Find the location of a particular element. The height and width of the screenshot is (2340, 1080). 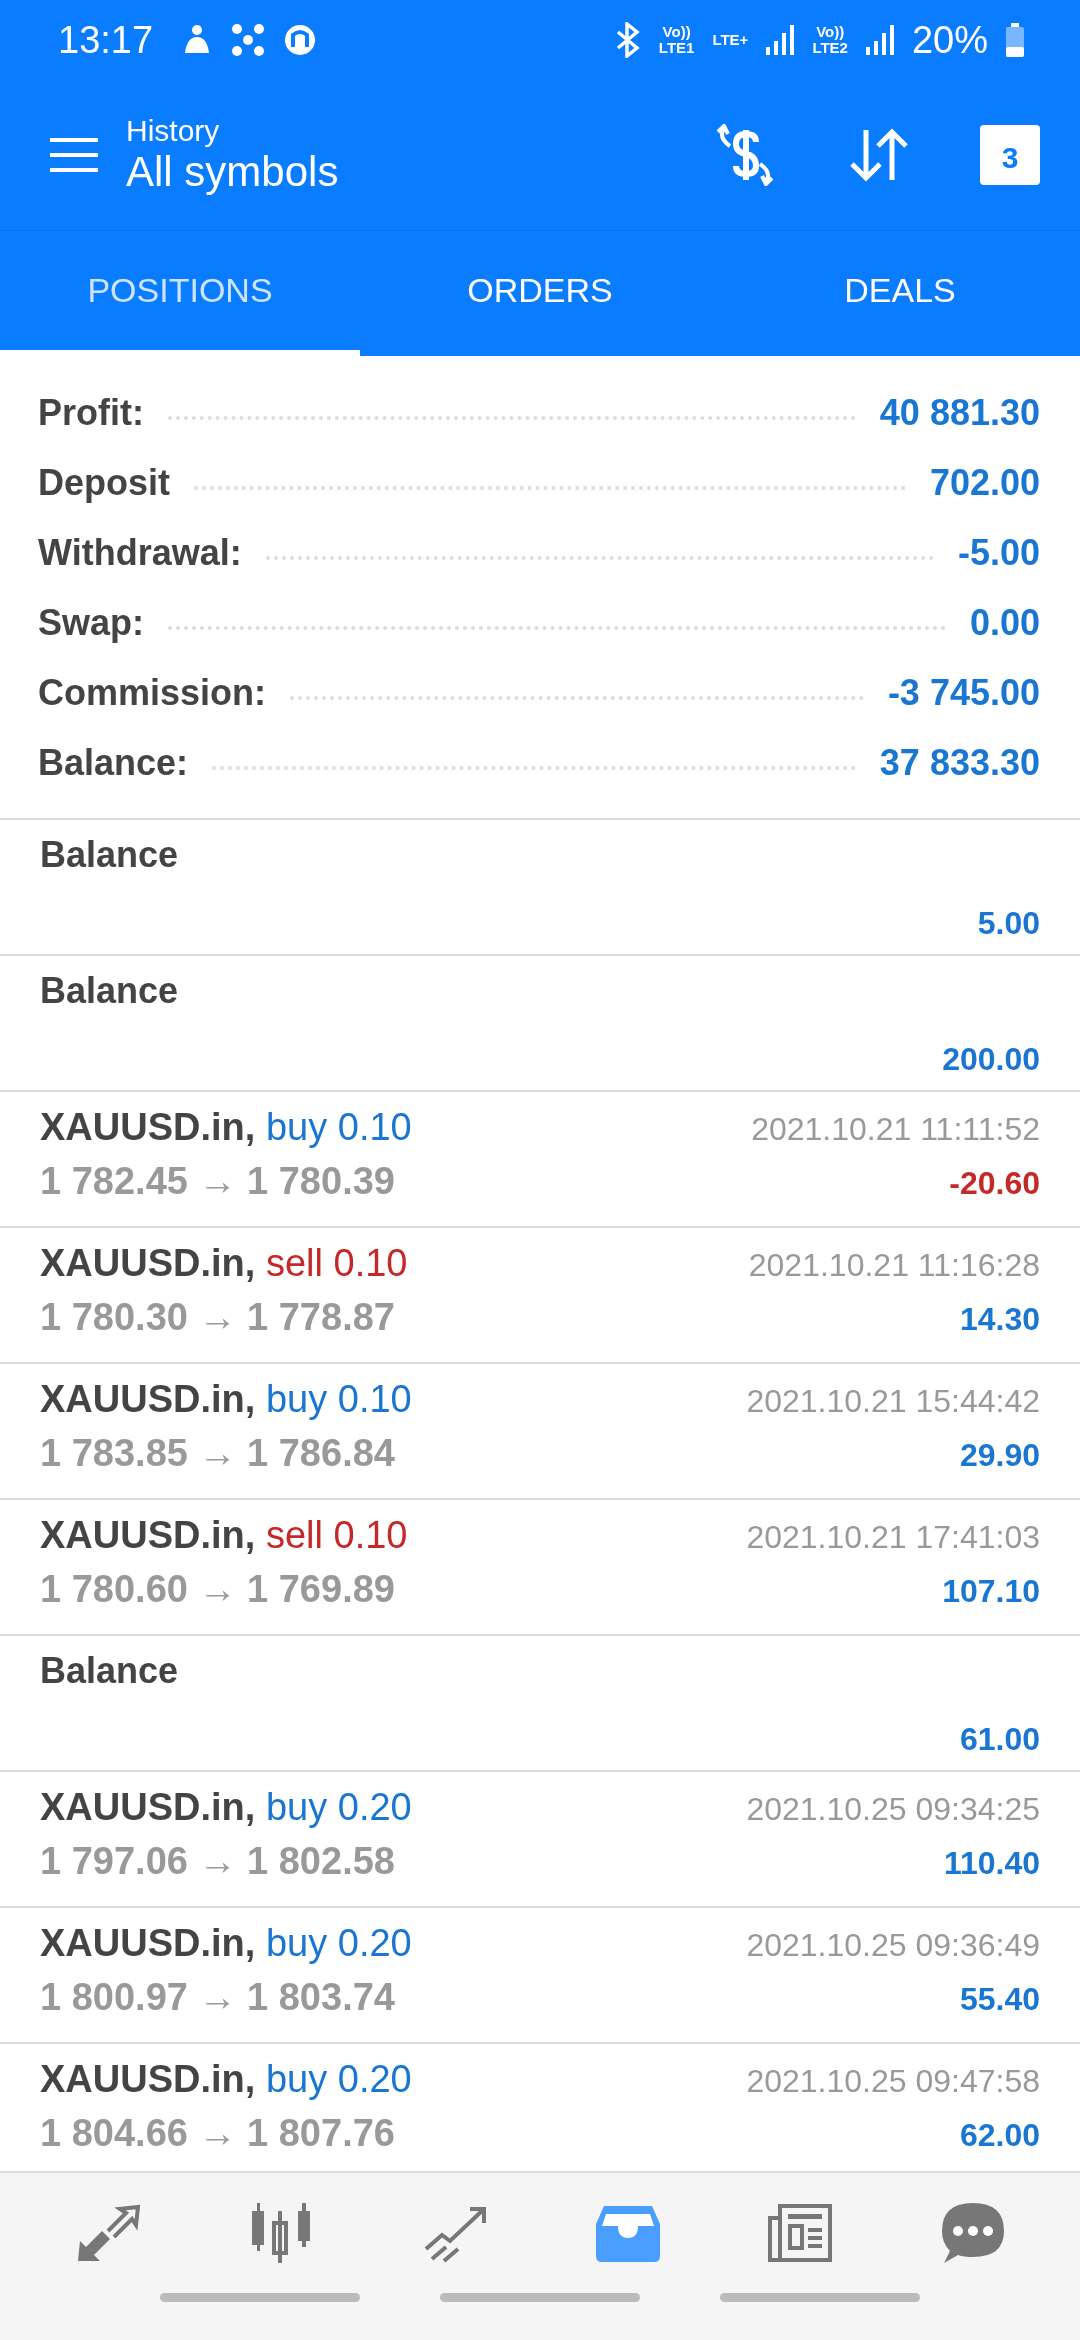

profit-amount: 55.40 is located at coordinates (999, 1999).